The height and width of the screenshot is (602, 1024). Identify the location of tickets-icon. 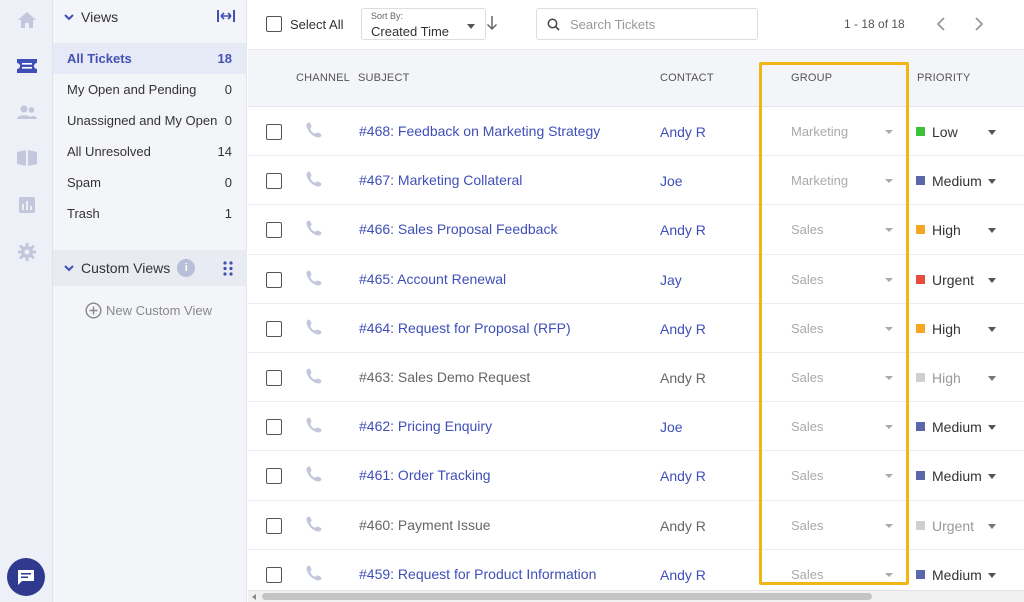
(27, 66).